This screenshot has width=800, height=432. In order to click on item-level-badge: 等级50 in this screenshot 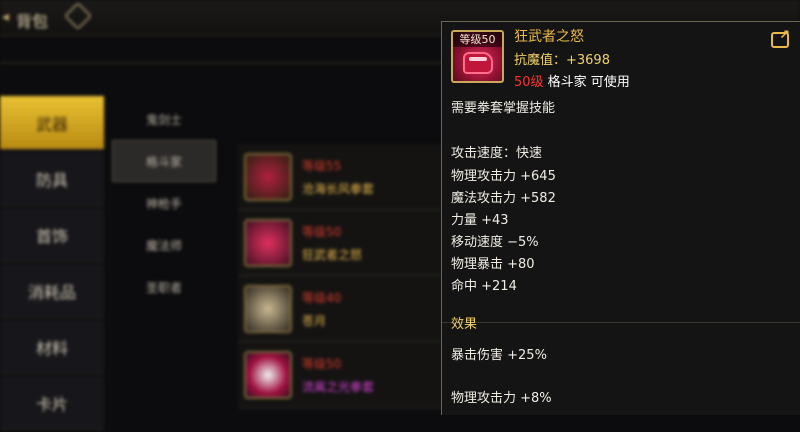, I will do `click(477, 39)`.